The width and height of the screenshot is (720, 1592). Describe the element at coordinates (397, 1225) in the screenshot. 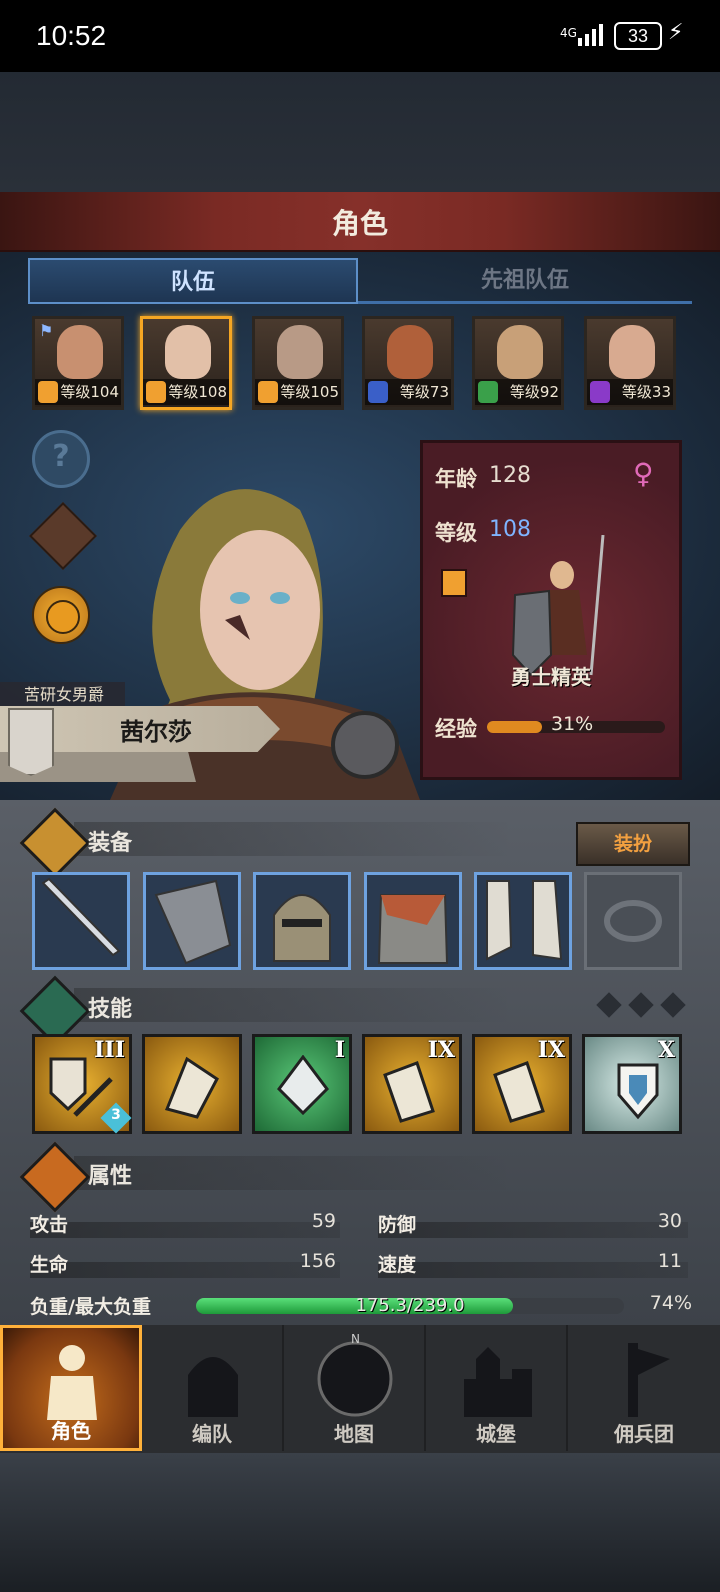

I see `defense-label: 防御` at that location.